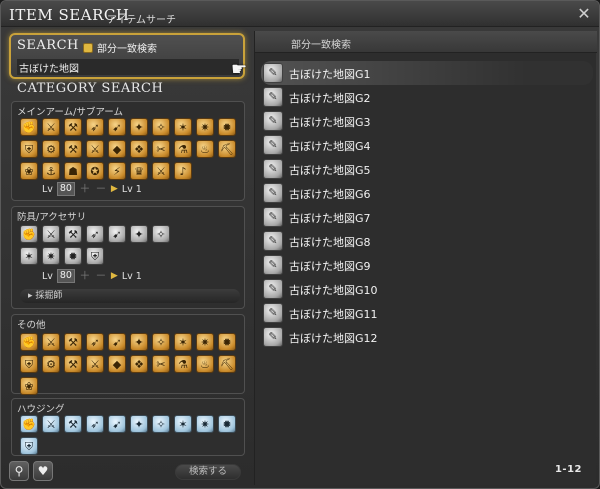 The height and width of the screenshot is (489, 600). What do you see at coordinates (227, 424) in the screenshot?
I see `flooring-icon: ✹` at bounding box center [227, 424].